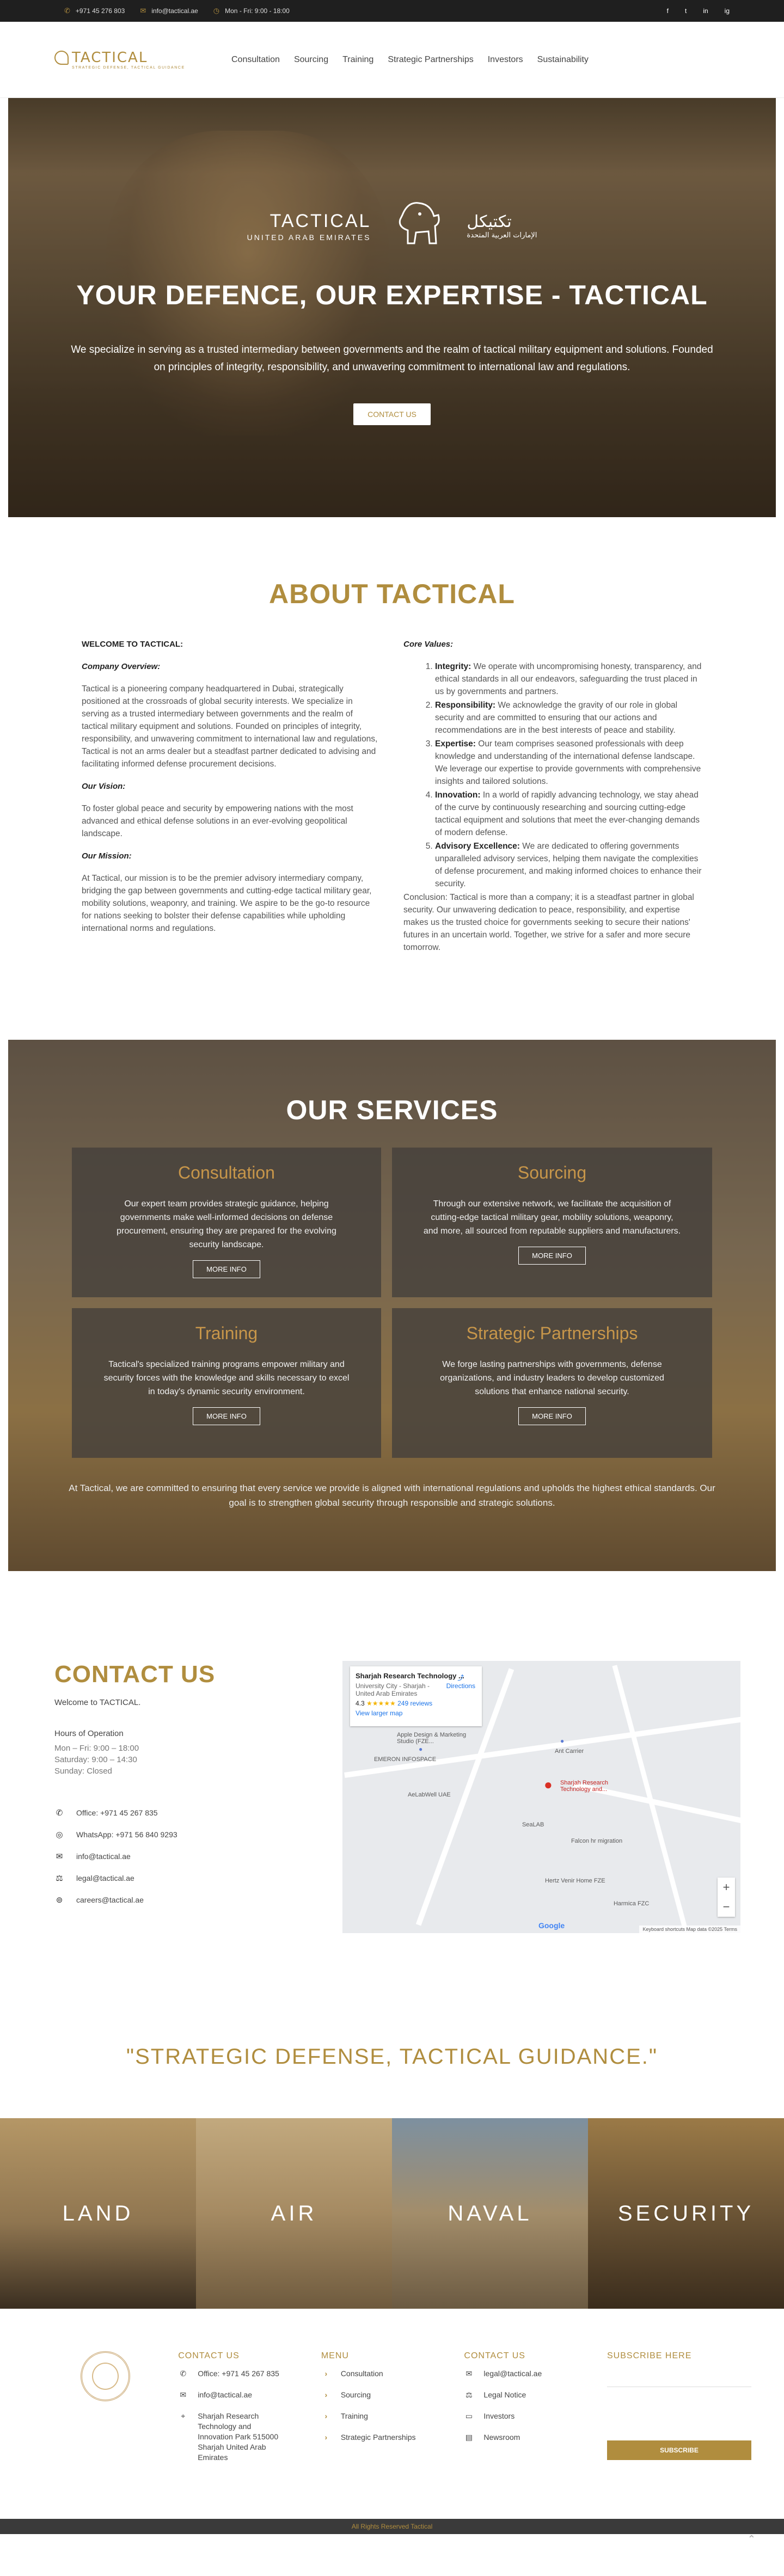 The image size is (784, 2576). Describe the element at coordinates (535, 2437) in the screenshot. I see `footer-newsroom: ▤ Newsroom` at that location.